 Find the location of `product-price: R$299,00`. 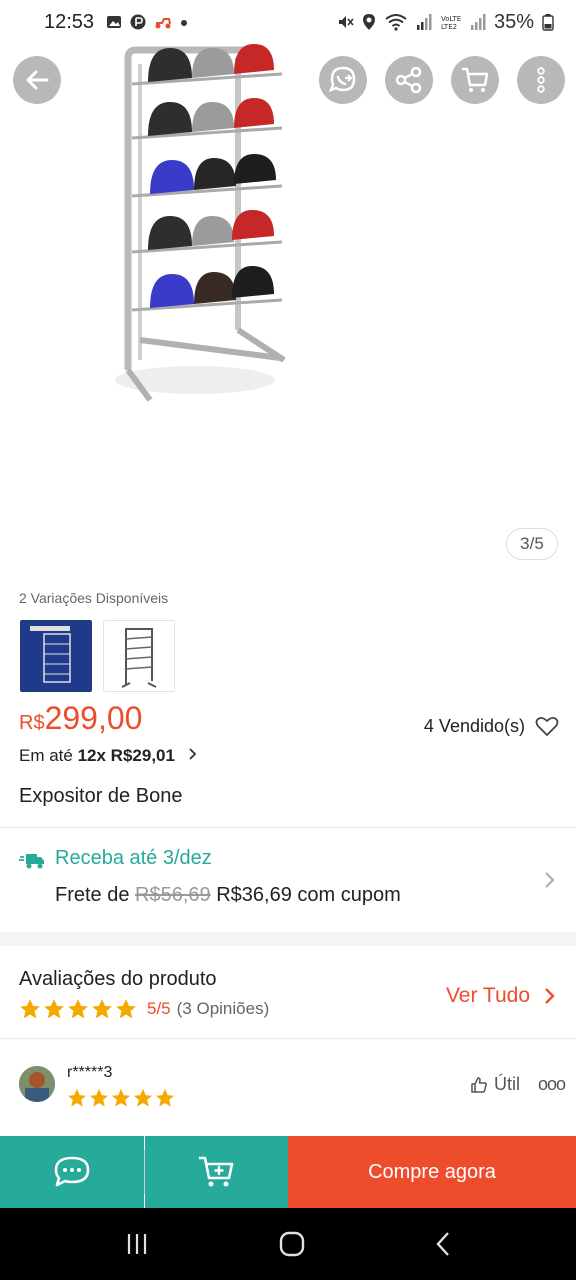

product-price: R$299,00 is located at coordinates (80, 718).